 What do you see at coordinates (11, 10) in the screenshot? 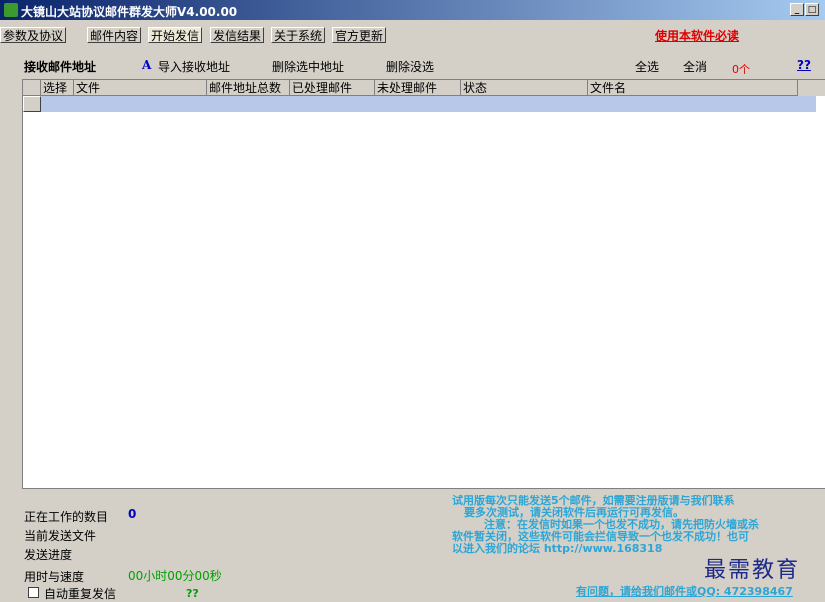
I see `app-icon` at bounding box center [11, 10].